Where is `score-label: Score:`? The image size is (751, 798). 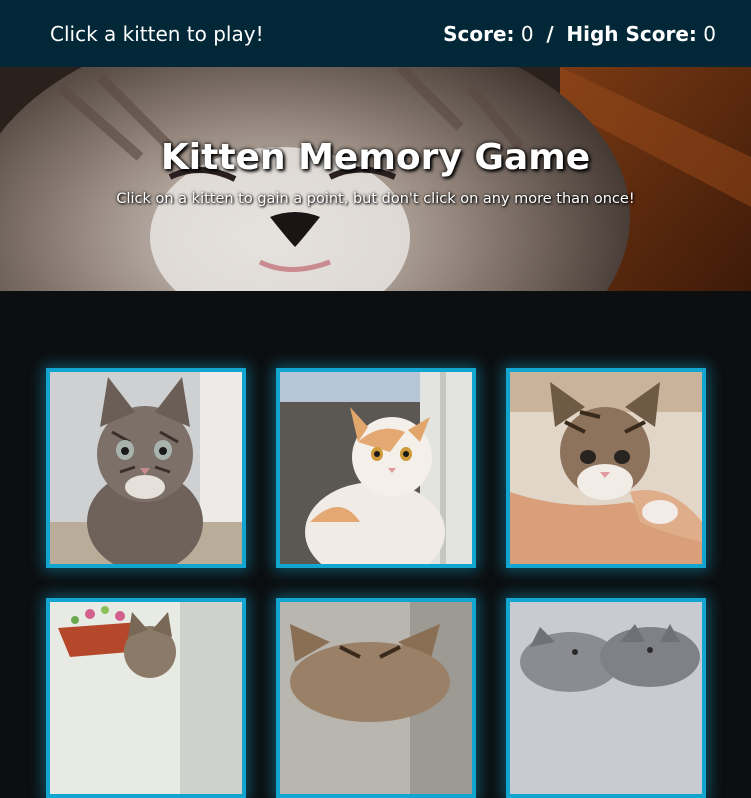 score-label: Score: is located at coordinates (479, 33).